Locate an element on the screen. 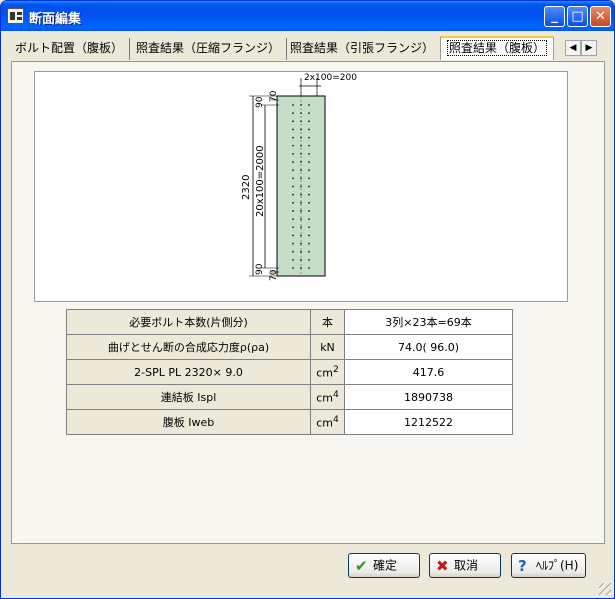  row-value: 1890738 is located at coordinates (428, 397).